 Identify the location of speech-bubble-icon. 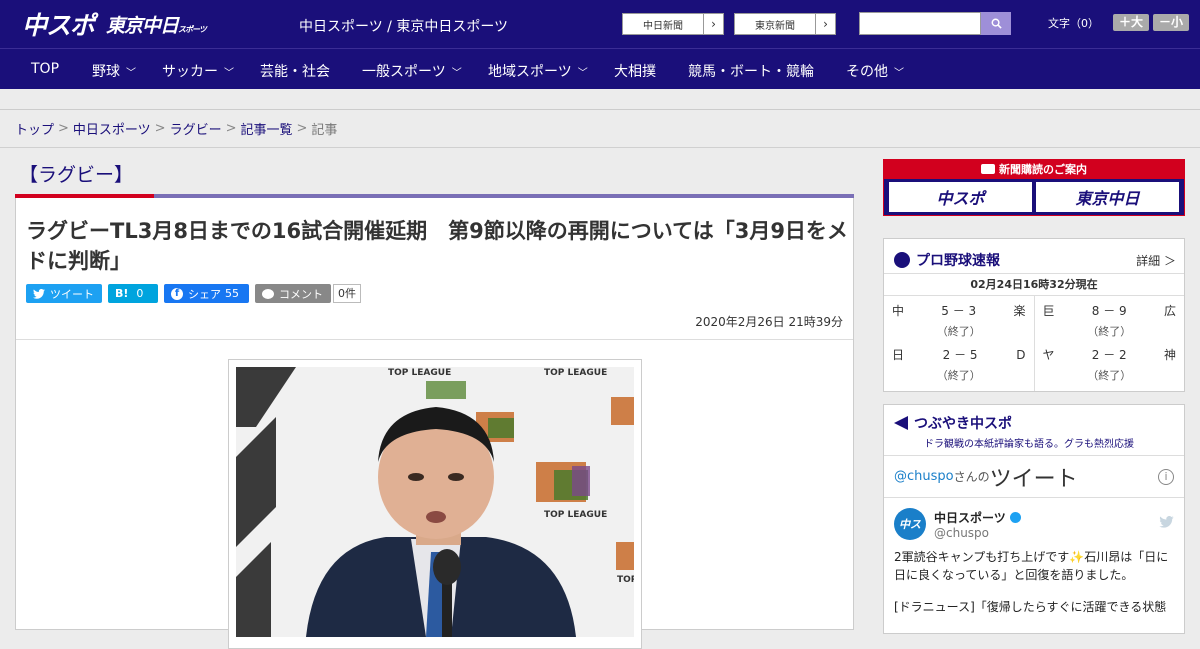
(268, 293).